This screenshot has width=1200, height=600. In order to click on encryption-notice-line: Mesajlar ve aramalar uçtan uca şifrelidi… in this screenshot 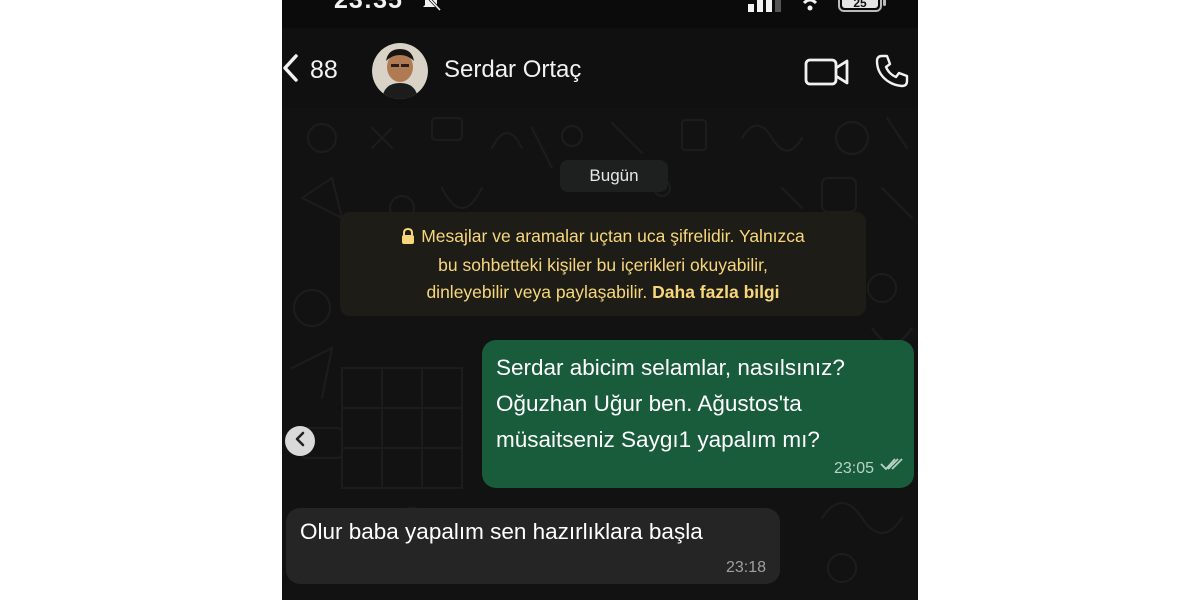, I will do `click(603, 237)`.